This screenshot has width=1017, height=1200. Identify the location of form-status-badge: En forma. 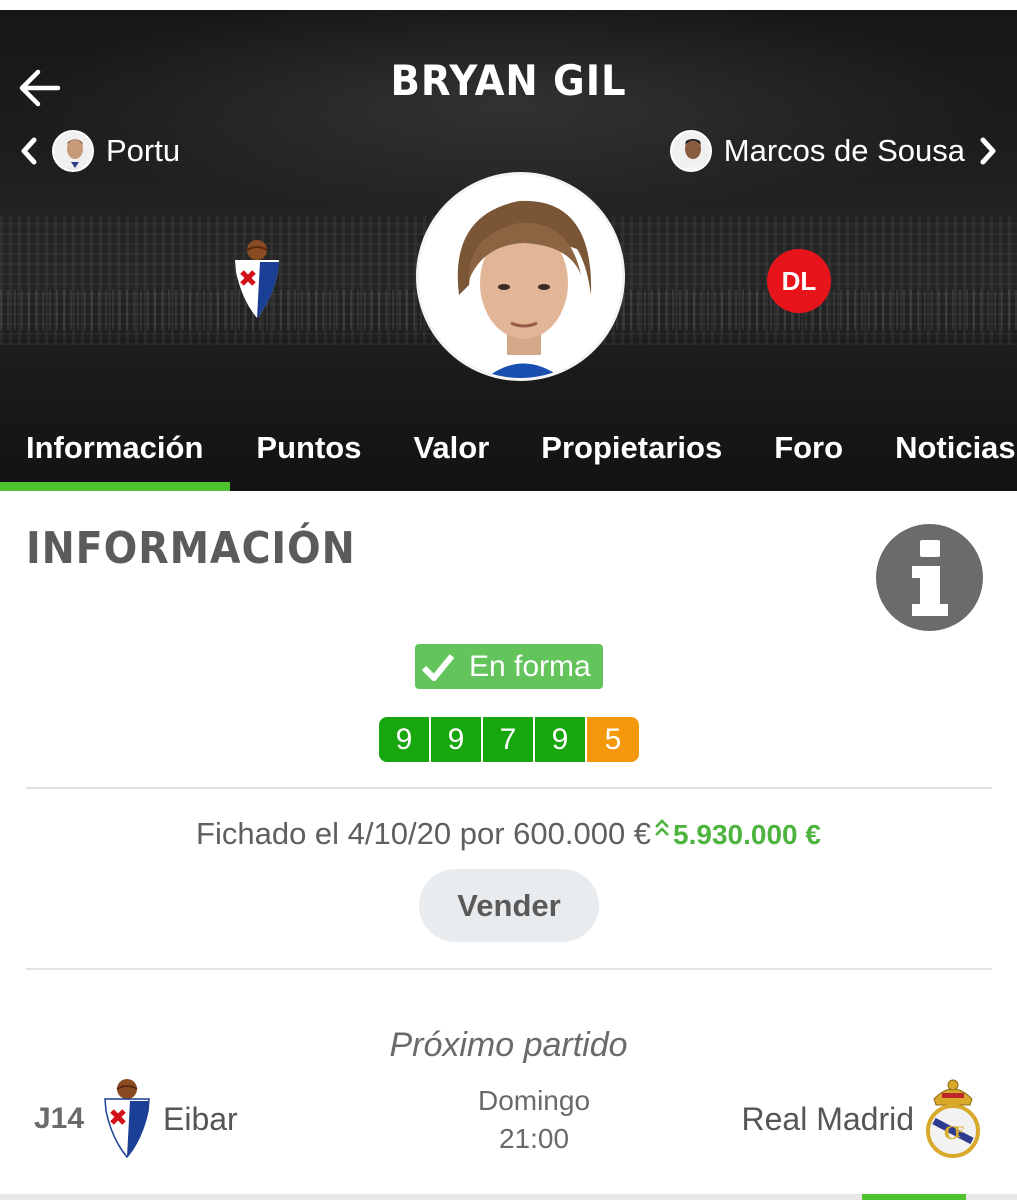
(509, 666).